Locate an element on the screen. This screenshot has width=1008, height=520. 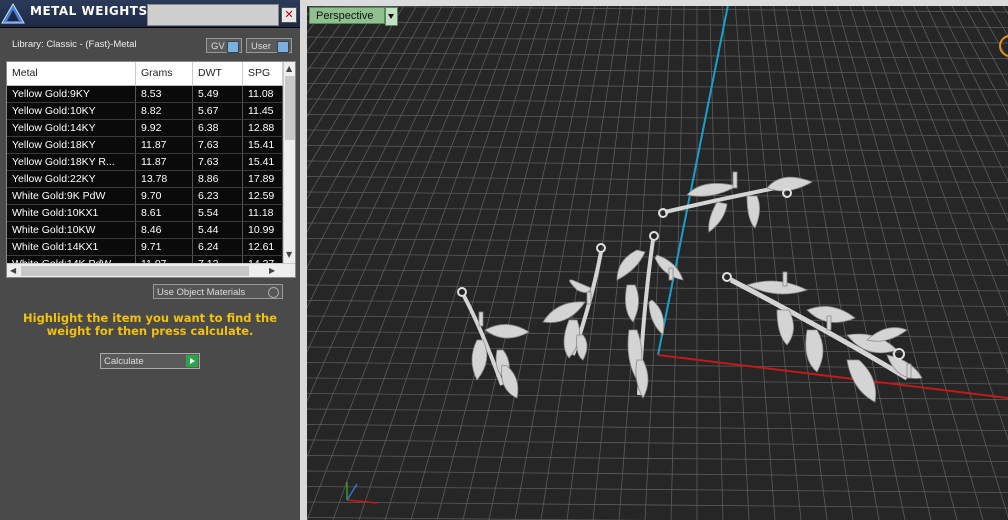
use-object-materials-toggle: Use Object Materials is located at coordinates (218, 291).